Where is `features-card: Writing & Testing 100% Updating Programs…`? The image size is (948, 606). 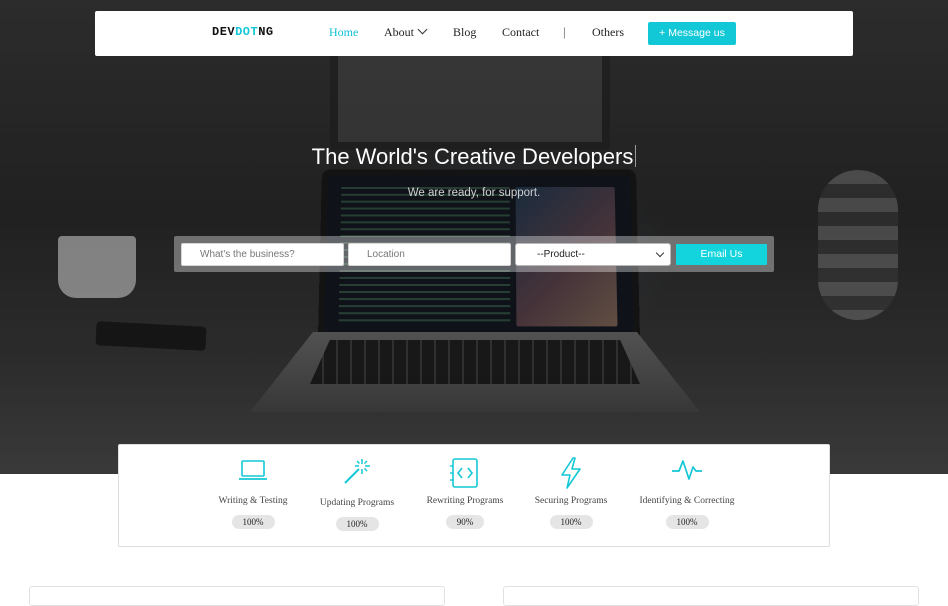 features-card: Writing & Testing 100% Updating Programs… is located at coordinates (474, 495).